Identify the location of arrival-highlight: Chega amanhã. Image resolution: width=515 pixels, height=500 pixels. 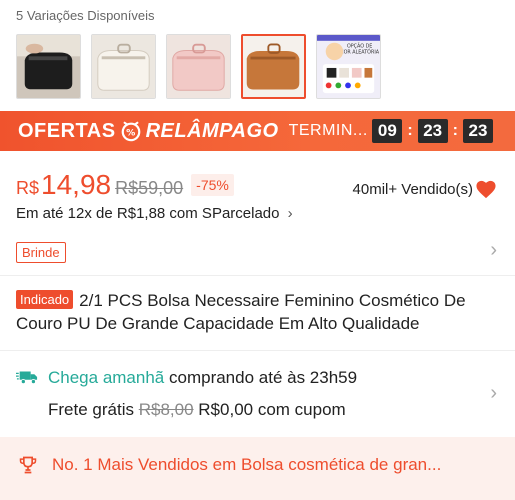
(106, 377).